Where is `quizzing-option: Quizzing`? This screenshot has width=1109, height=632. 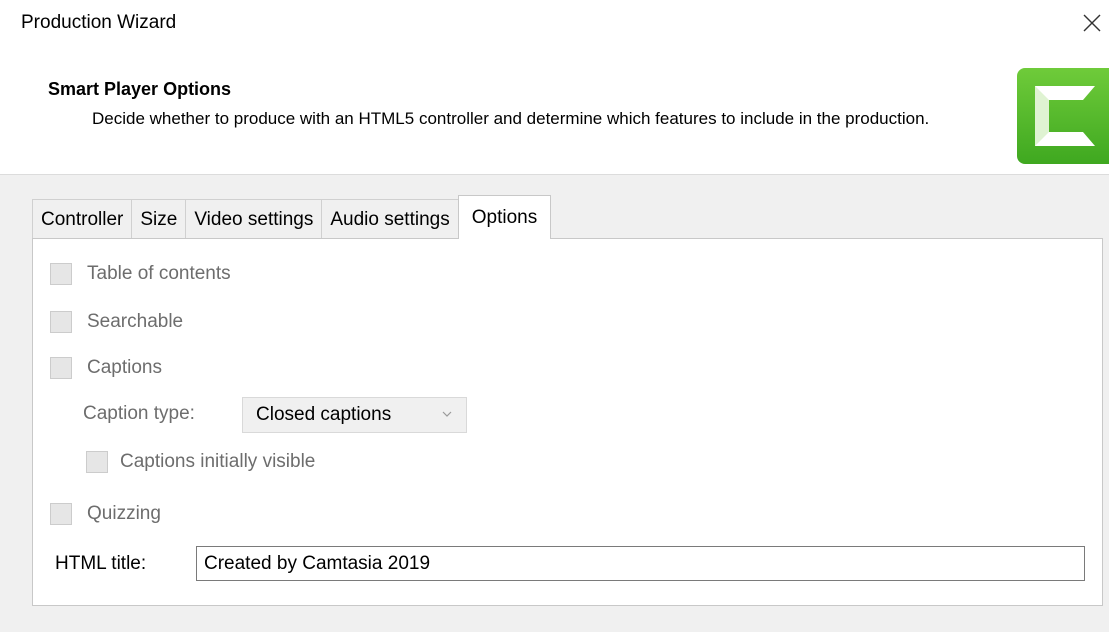 quizzing-option: Quizzing is located at coordinates (105, 514).